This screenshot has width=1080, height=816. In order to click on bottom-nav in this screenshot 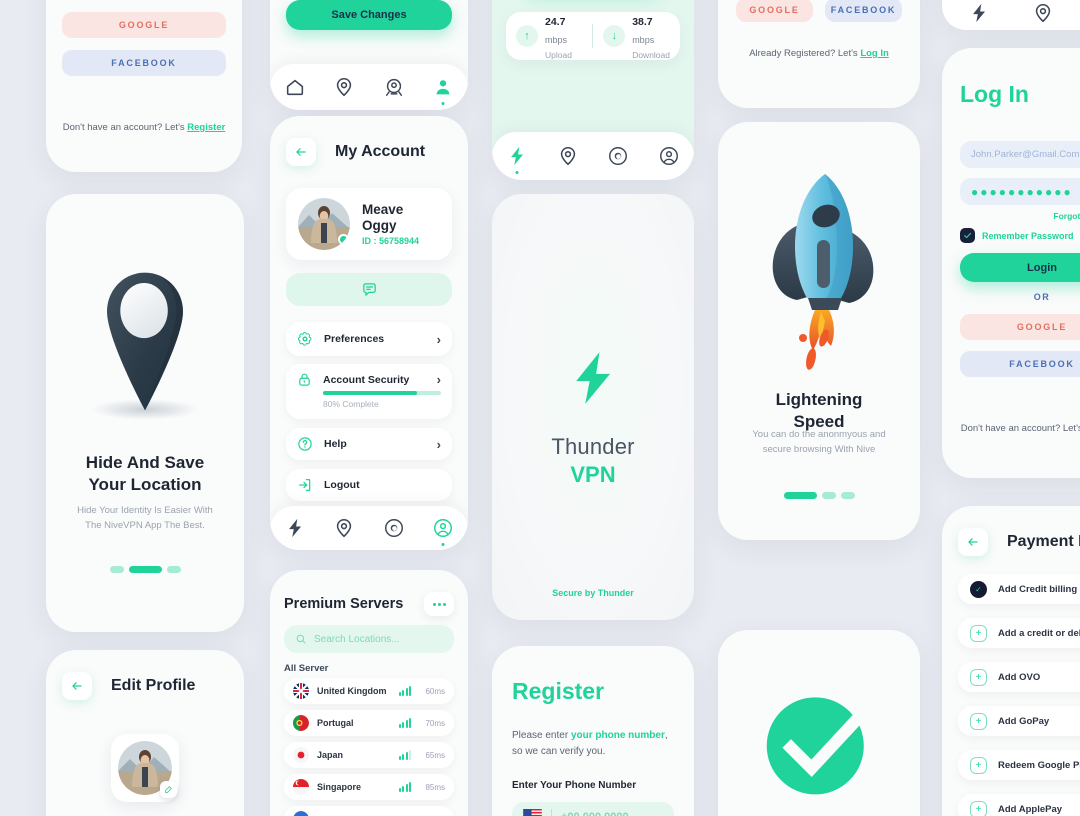, I will do `click(369, 528)`.